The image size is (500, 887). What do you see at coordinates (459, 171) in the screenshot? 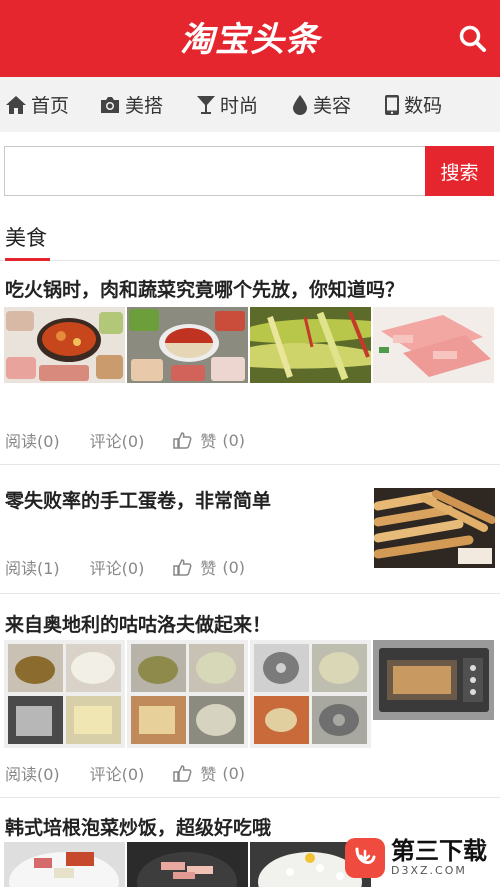
I see `search-button: 搜索` at bounding box center [459, 171].